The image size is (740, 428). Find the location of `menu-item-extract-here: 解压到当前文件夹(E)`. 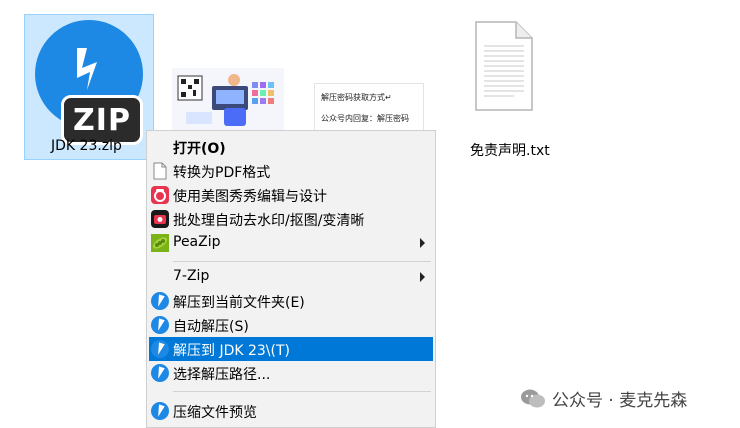

menu-item-extract-here: 解压到当前文件夹(E) is located at coordinates (291, 301).